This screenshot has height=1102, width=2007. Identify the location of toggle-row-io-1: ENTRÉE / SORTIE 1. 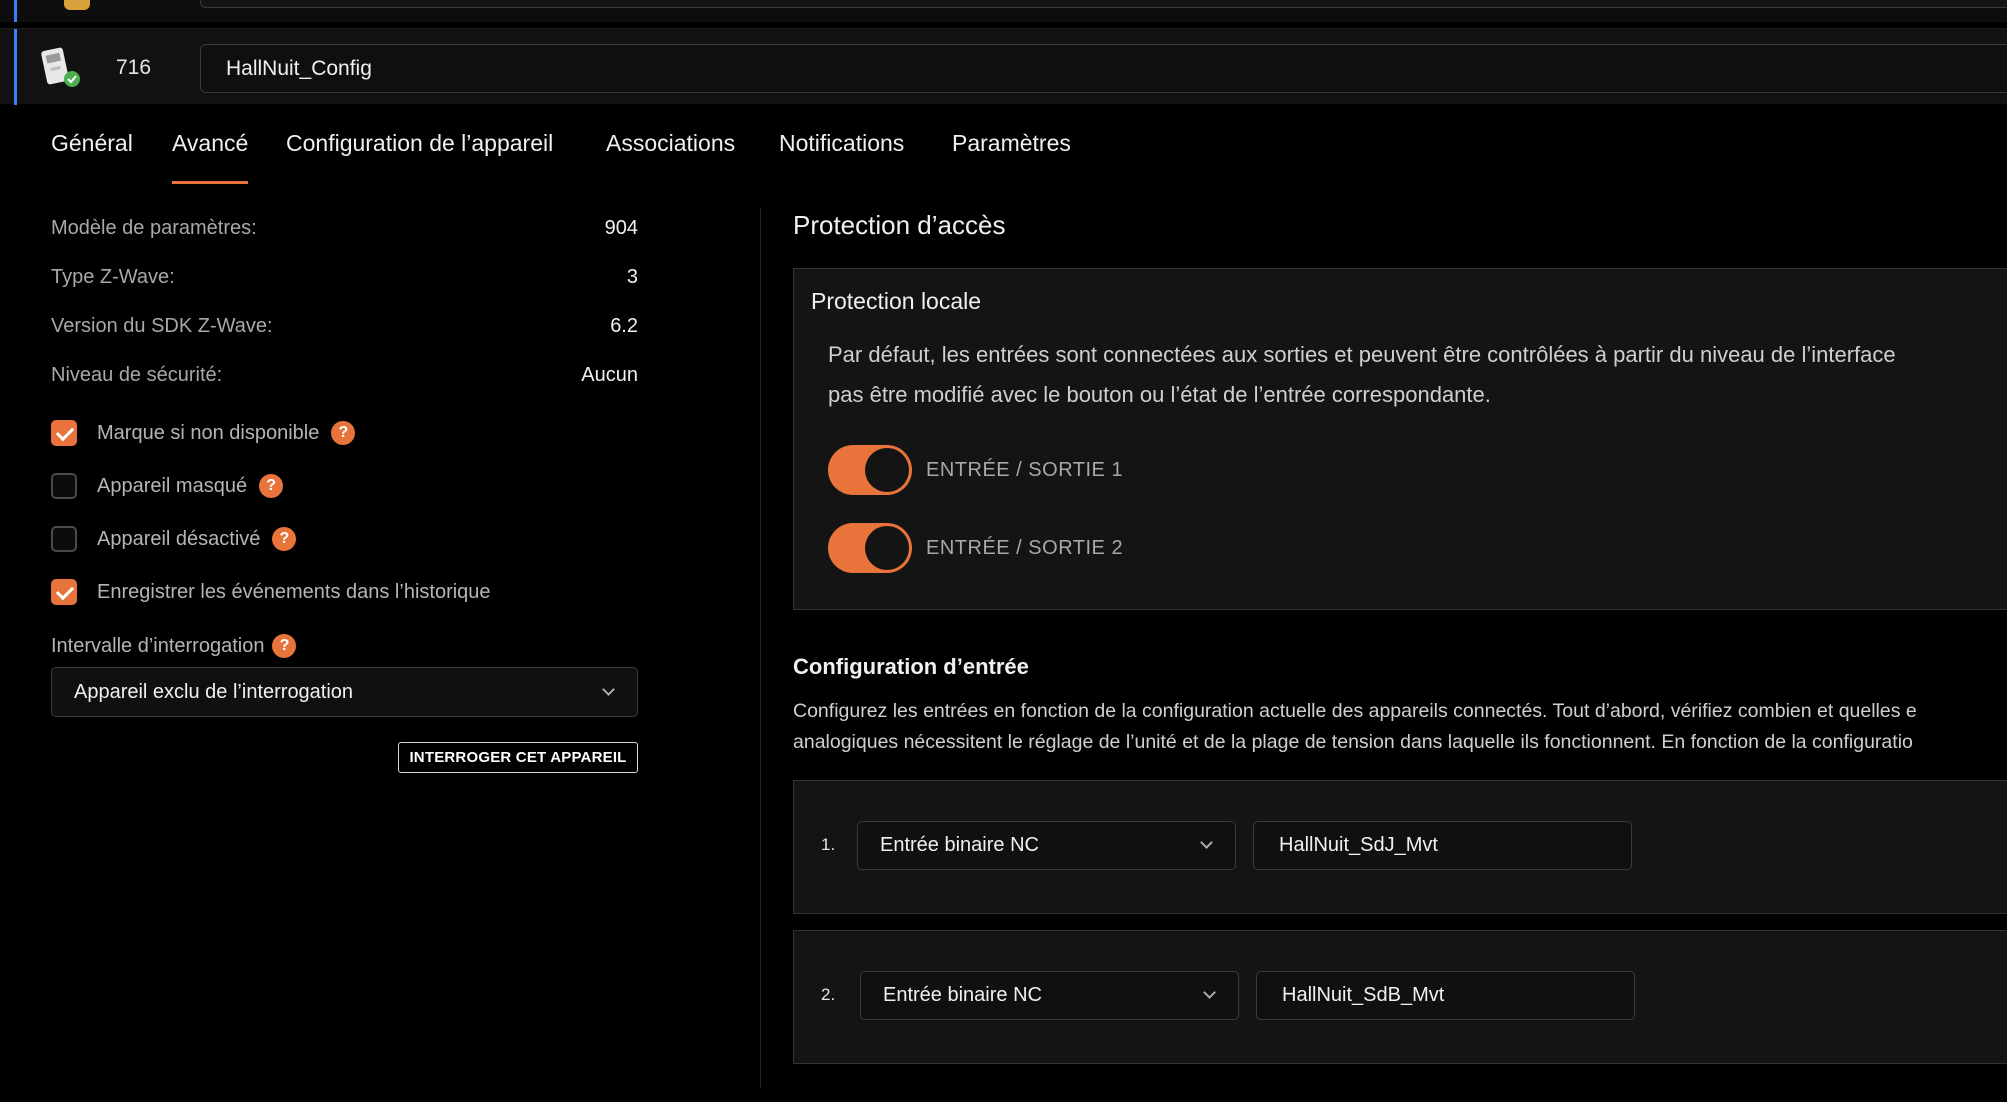
(975, 470).